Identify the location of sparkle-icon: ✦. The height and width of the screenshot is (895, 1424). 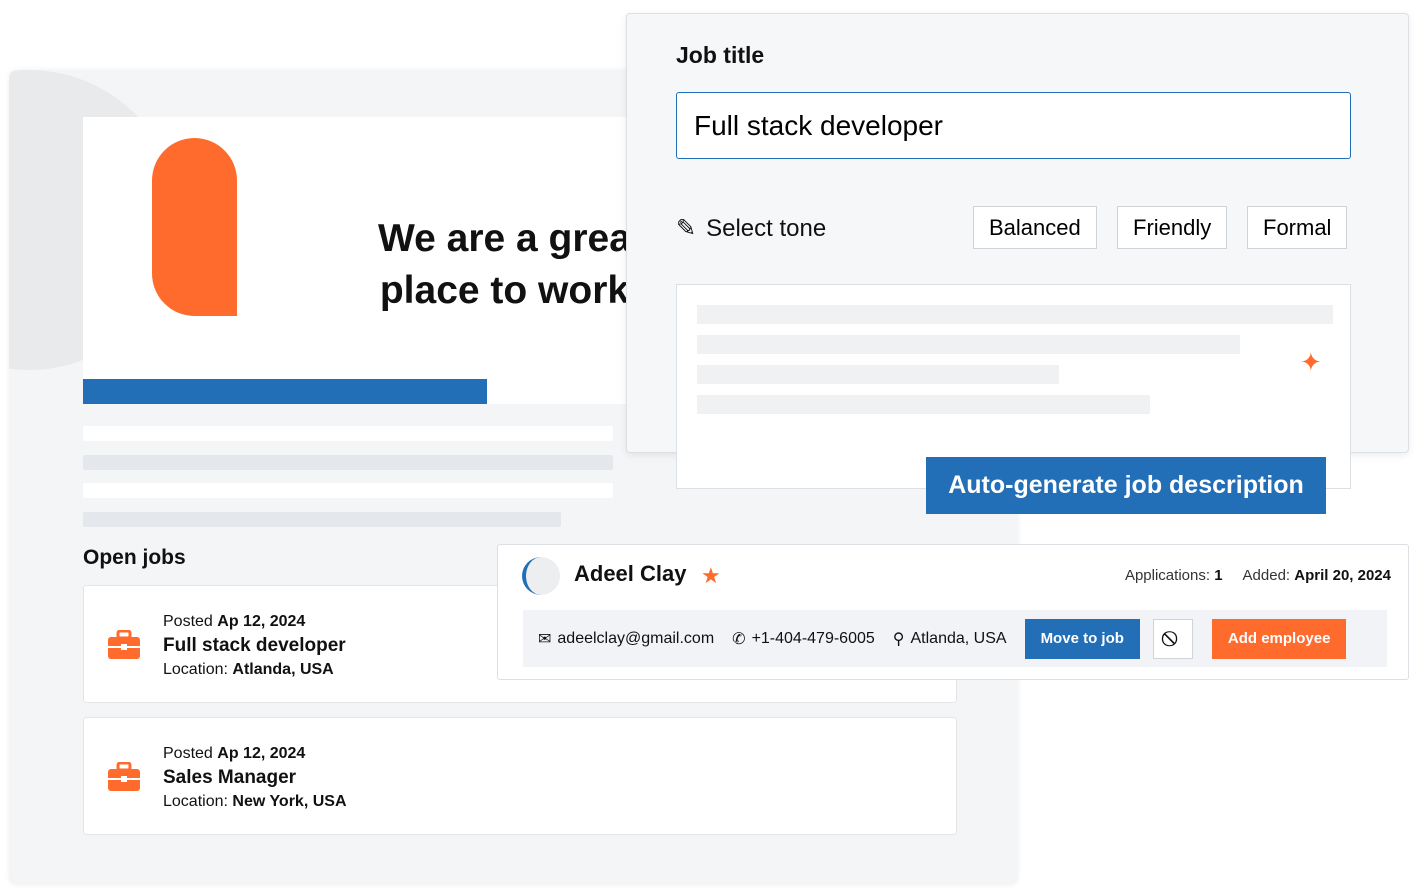
(1311, 362).